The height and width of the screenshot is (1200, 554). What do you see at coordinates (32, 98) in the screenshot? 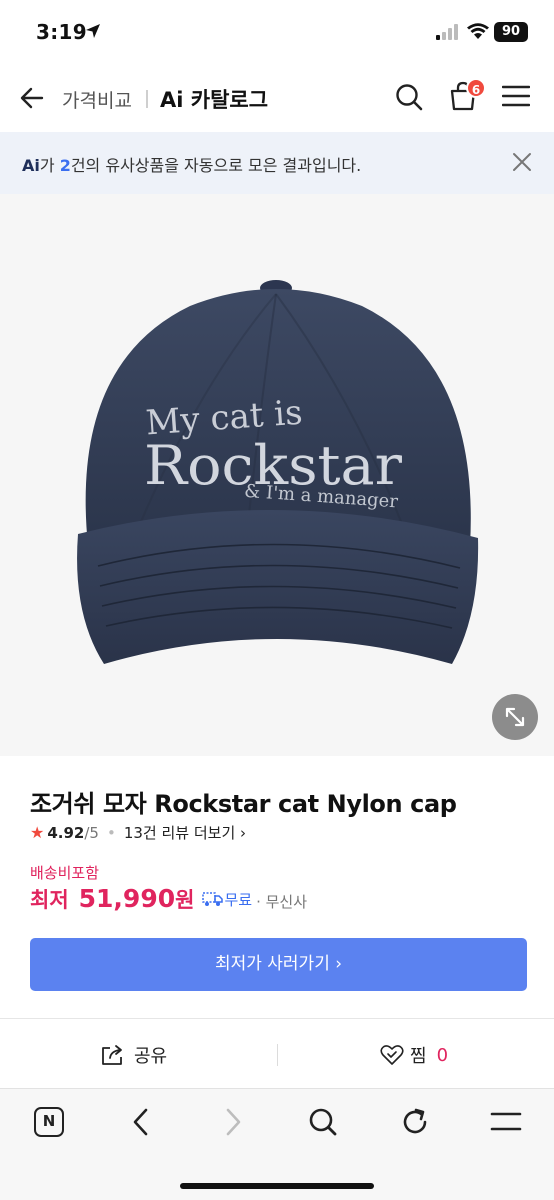
I see `back-arrow-icon` at bounding box center [32, 98].